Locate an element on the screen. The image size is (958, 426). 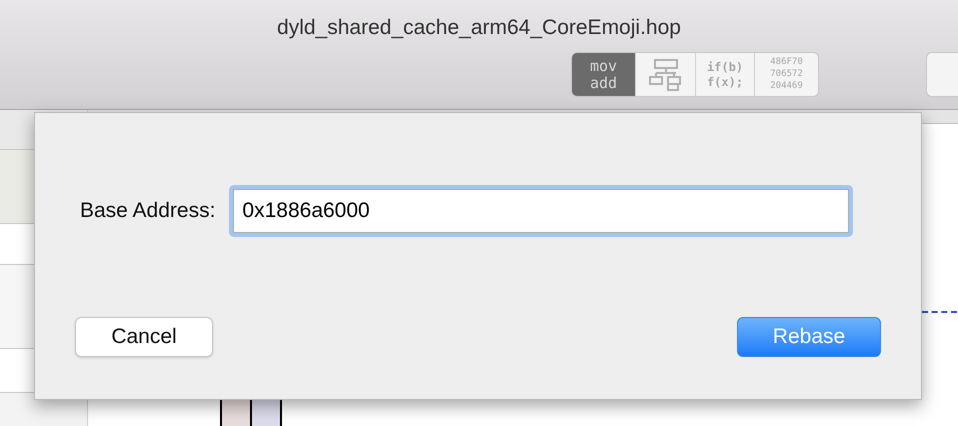
flowchart-icon is located at coordinates (665, 75).